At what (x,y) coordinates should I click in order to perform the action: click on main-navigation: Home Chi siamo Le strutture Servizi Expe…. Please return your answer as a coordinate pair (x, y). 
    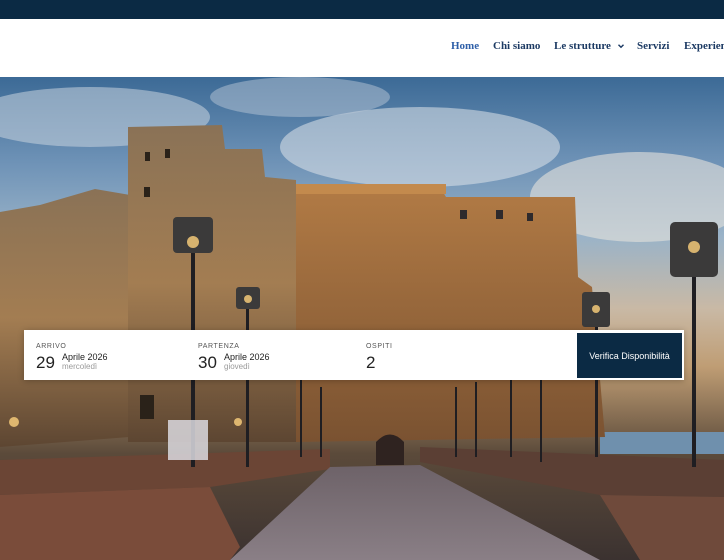
    Looking at the image, I should click on (362, 48).